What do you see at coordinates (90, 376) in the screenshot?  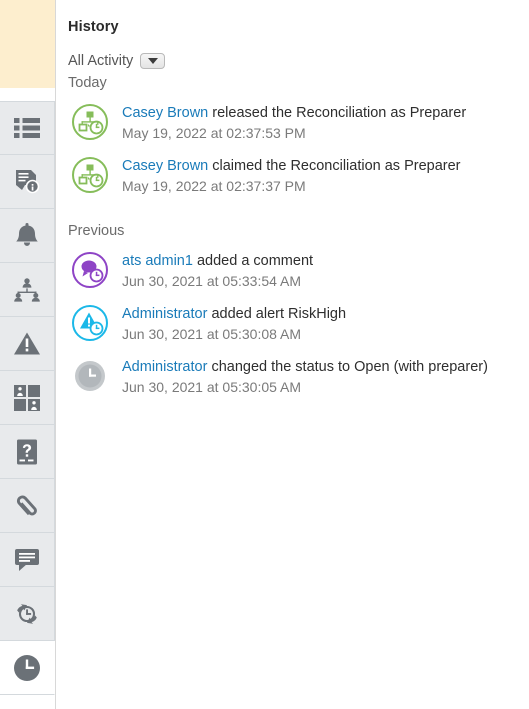 I see `clock-status-icon` at bounding box center [90, 376].